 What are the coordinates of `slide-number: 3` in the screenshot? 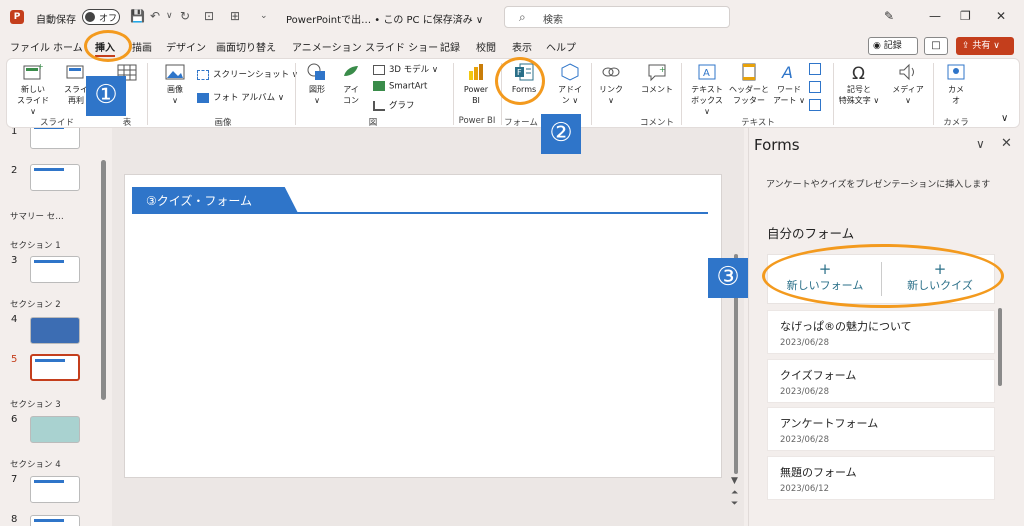 It's located at (14, 260).